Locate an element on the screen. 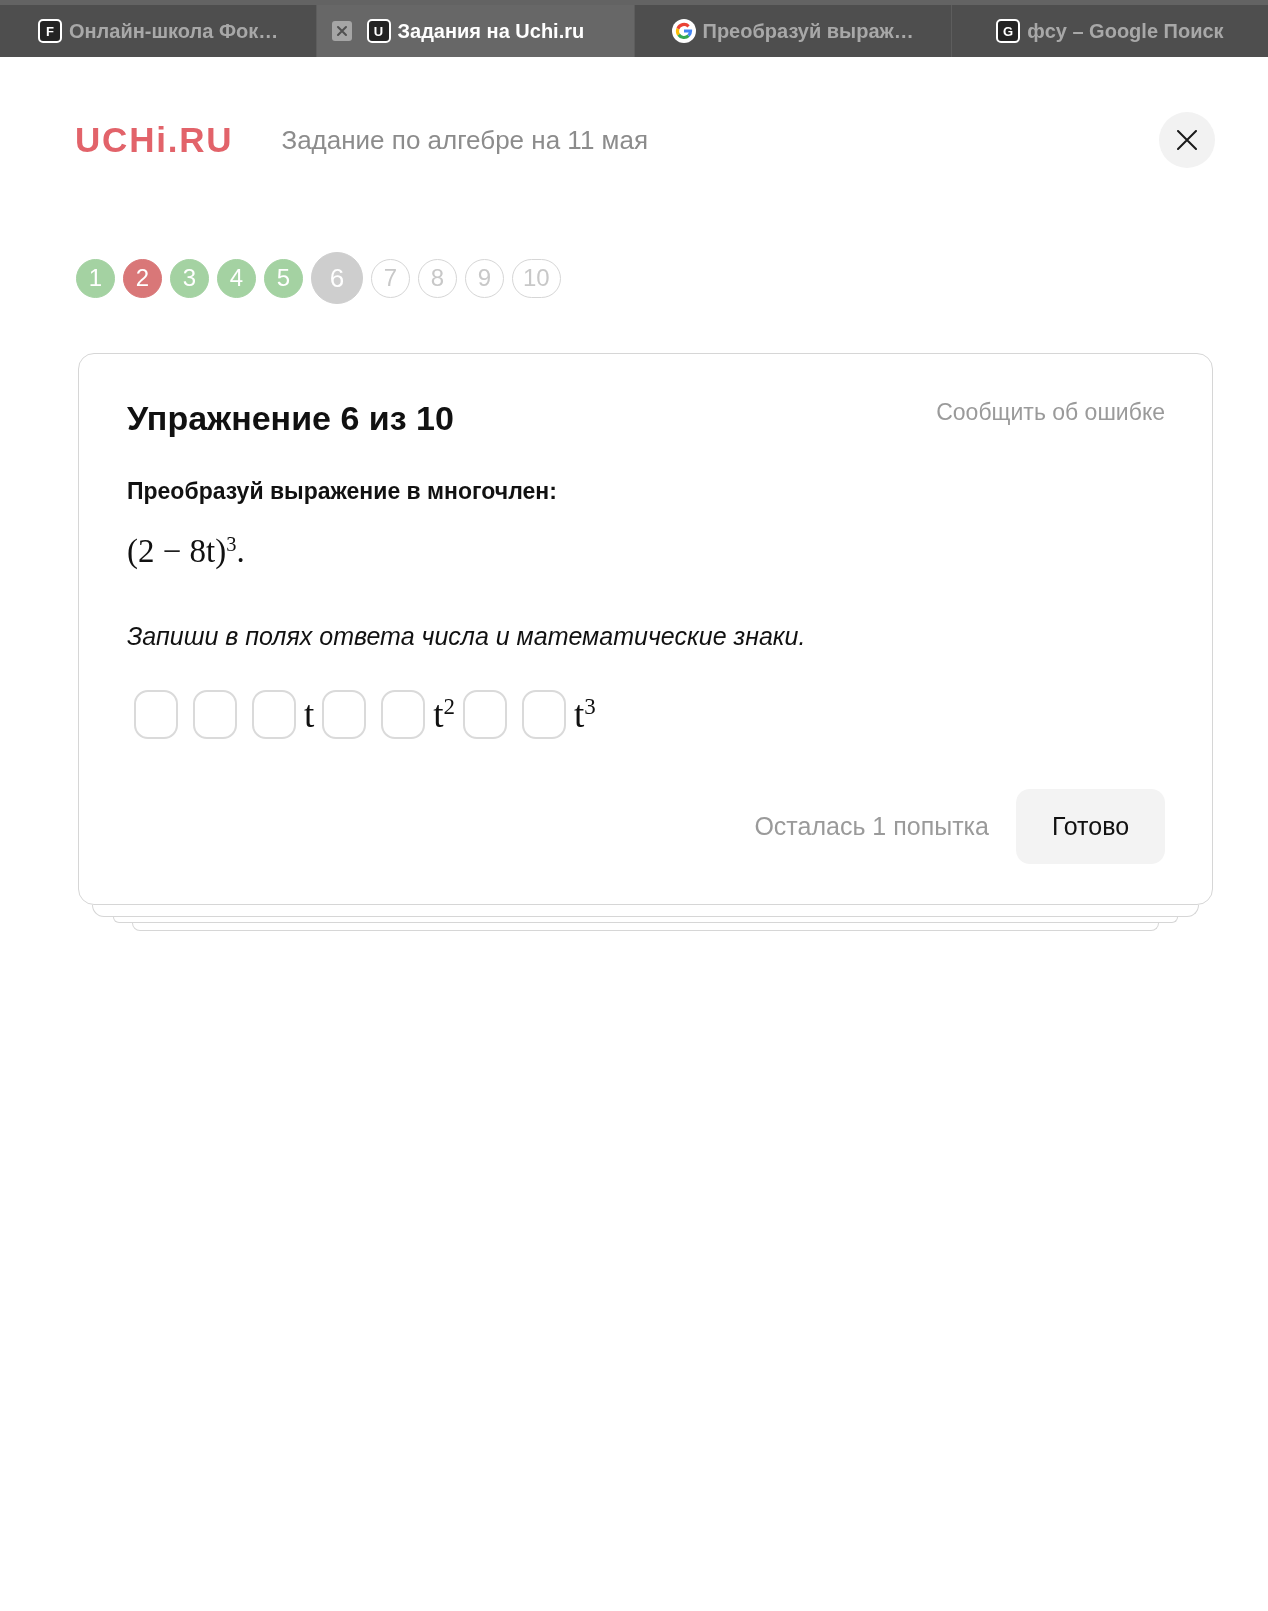 The width and height of the screenshot is (1268, 1611). math-expression: (2 − 8t)$^{3}$. is located at coordinates (186, 551).